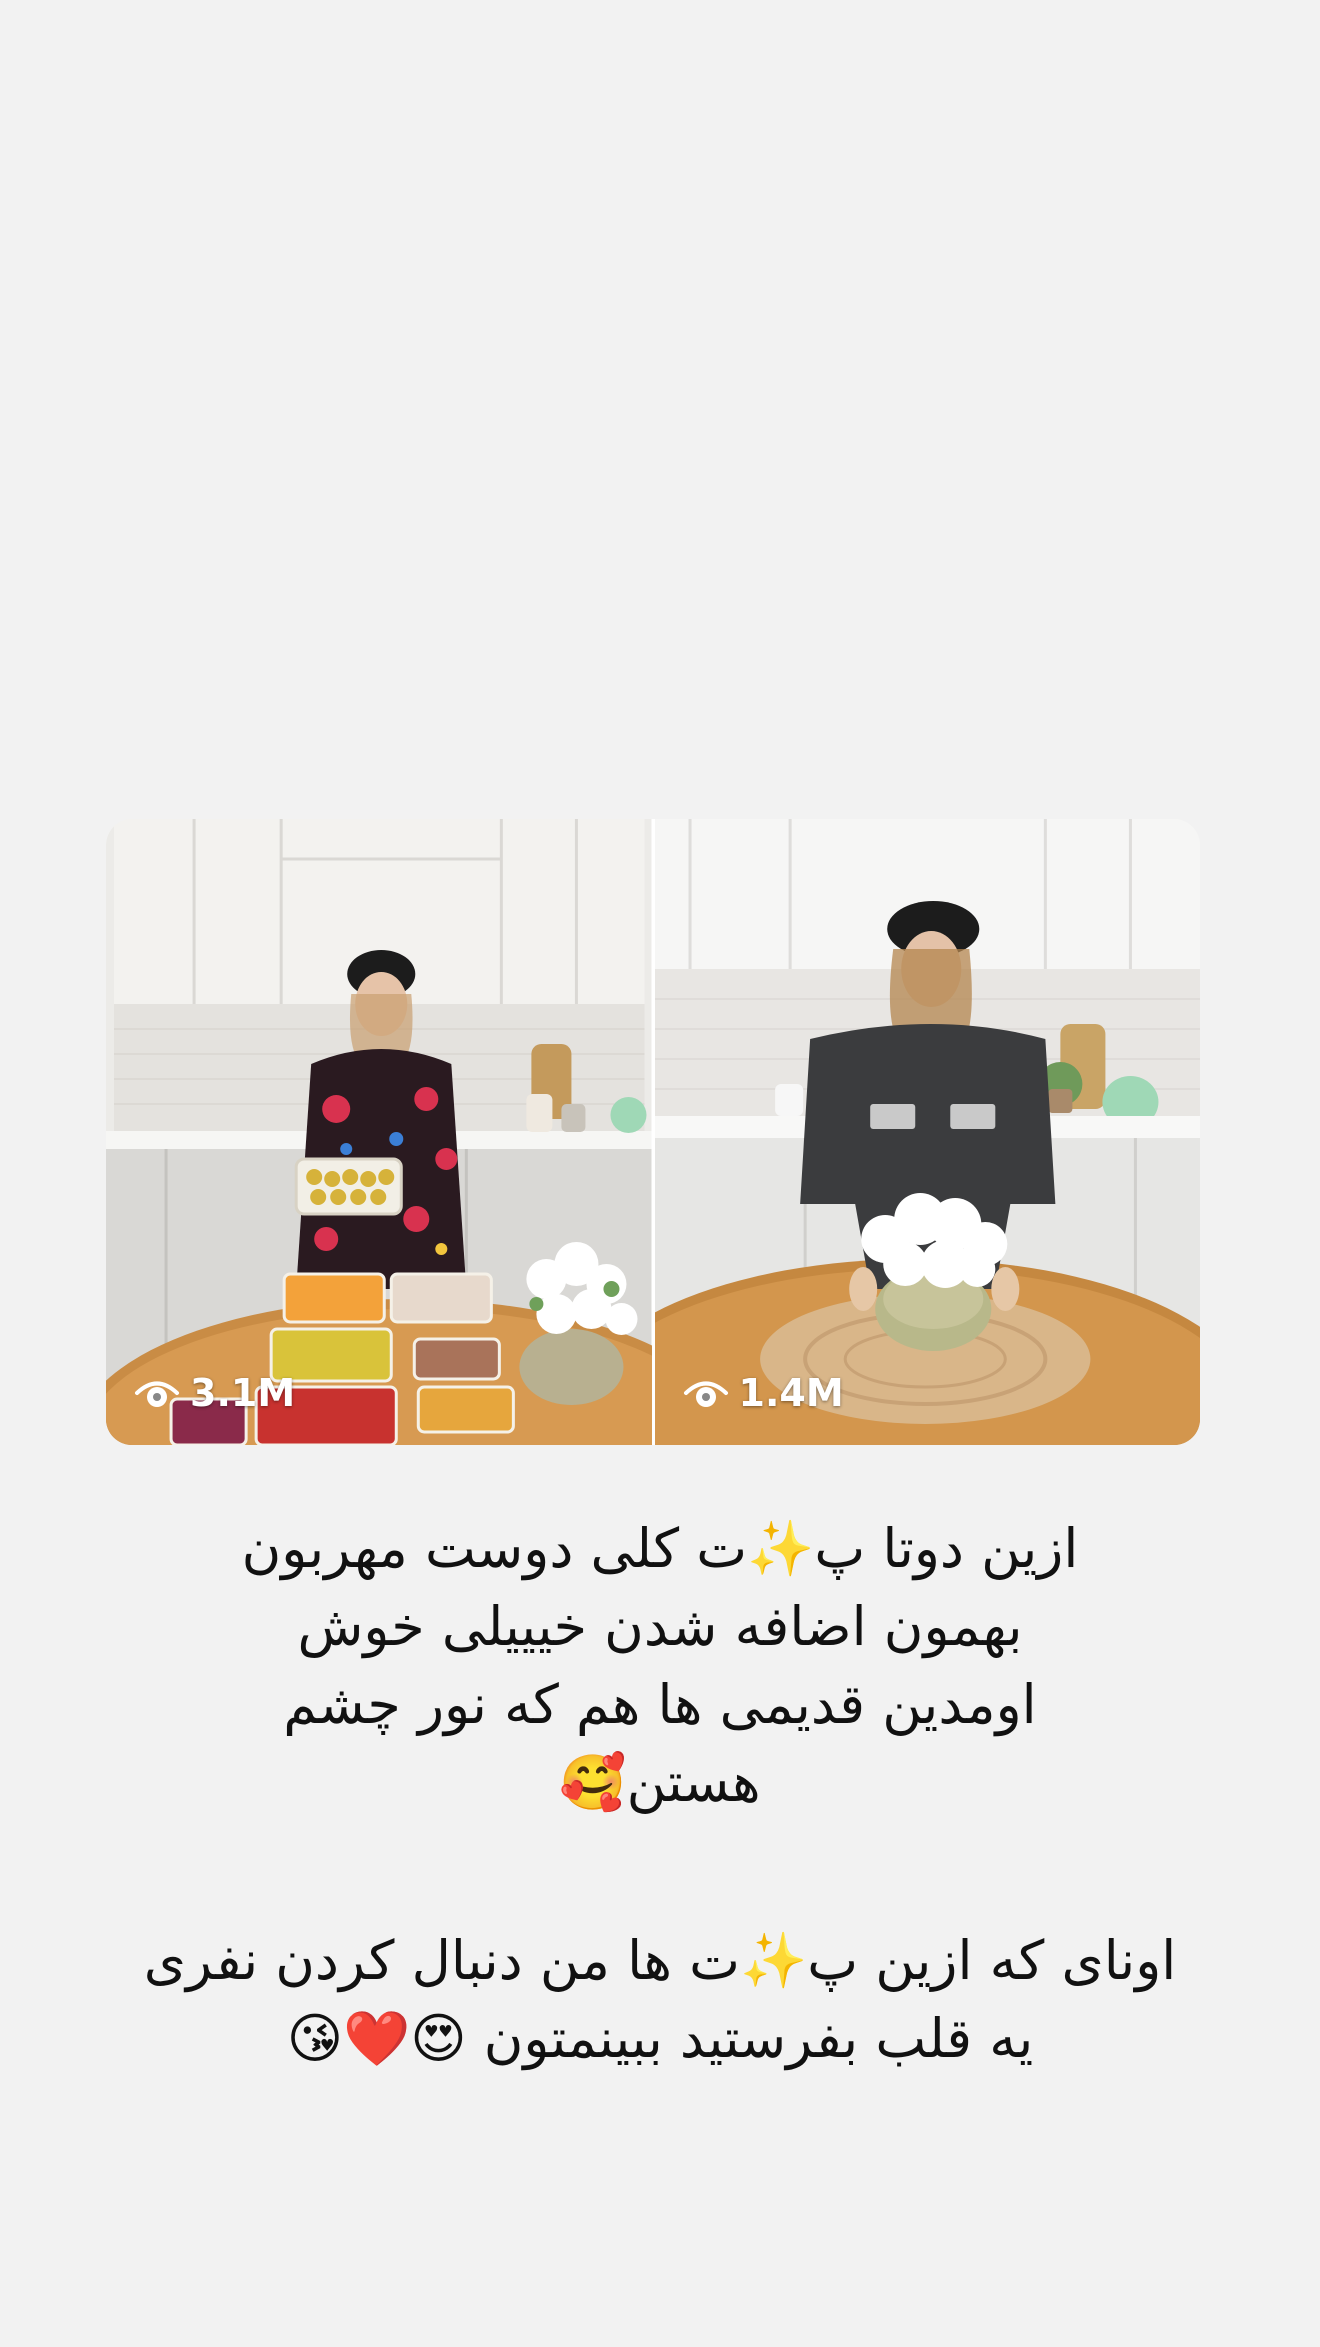 This screenshot has width=1320, height=2347. What do you see at coordinates (791, 1393) in the screenshot?
I see `view-count-2-text: 1.4M` at bounding box center [791, 1393].